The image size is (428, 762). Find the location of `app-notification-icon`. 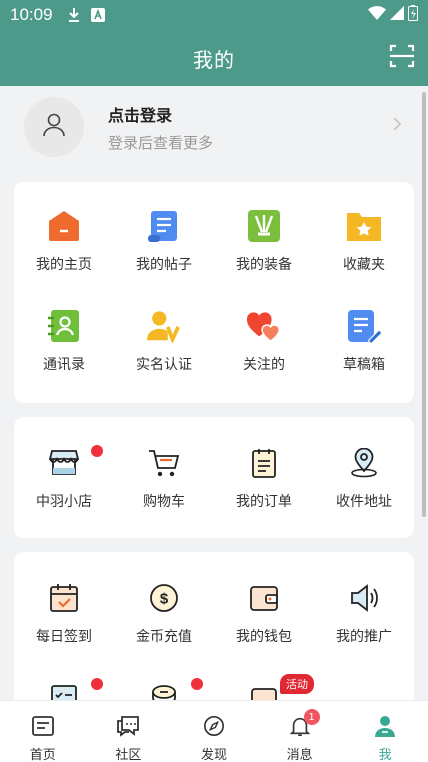

app-notification-icon is located at coordinates (97, 15).